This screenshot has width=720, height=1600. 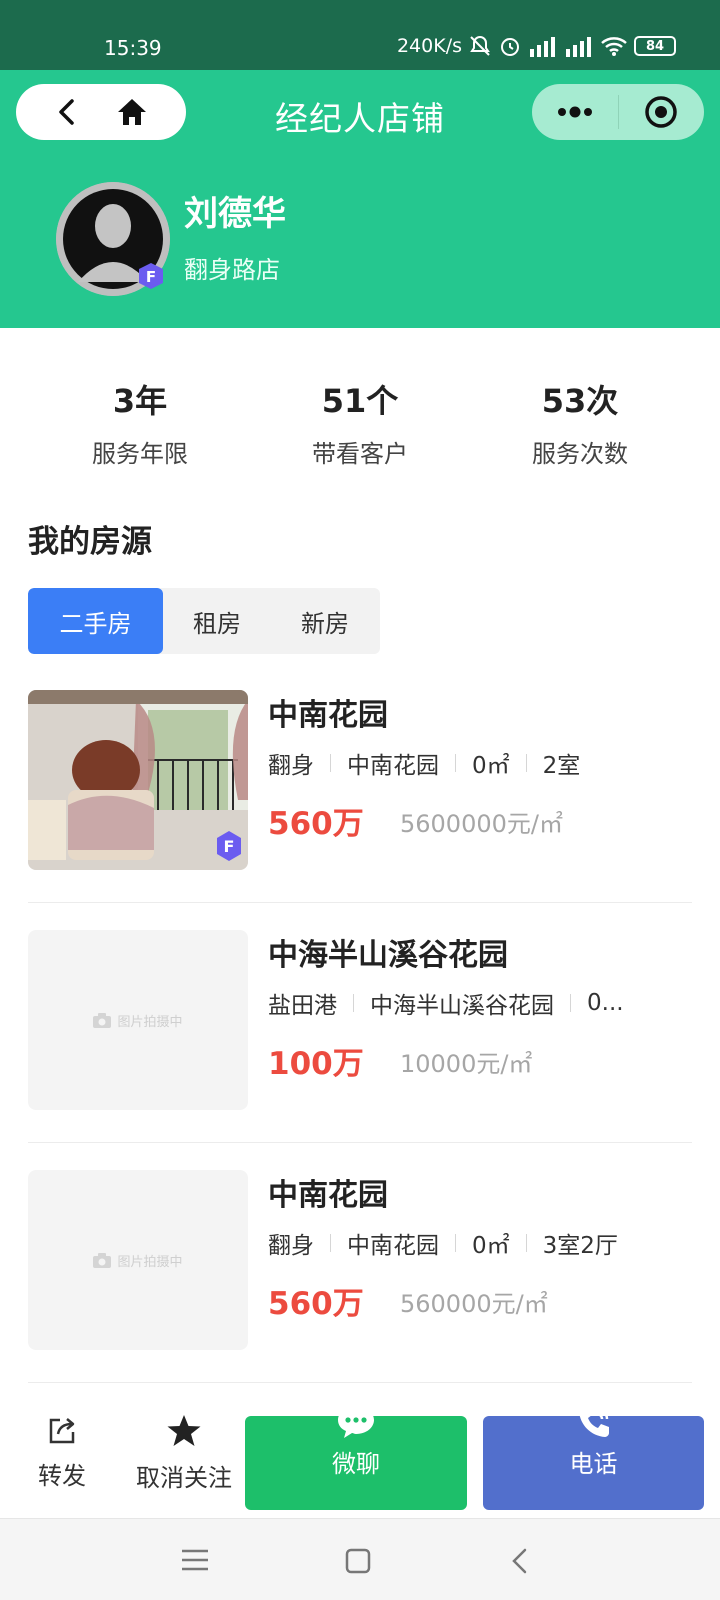 What do you see at coordinates (480, 45) in the screenshot?
I see `mute-bell-icon` at bounding box center [480, 45].